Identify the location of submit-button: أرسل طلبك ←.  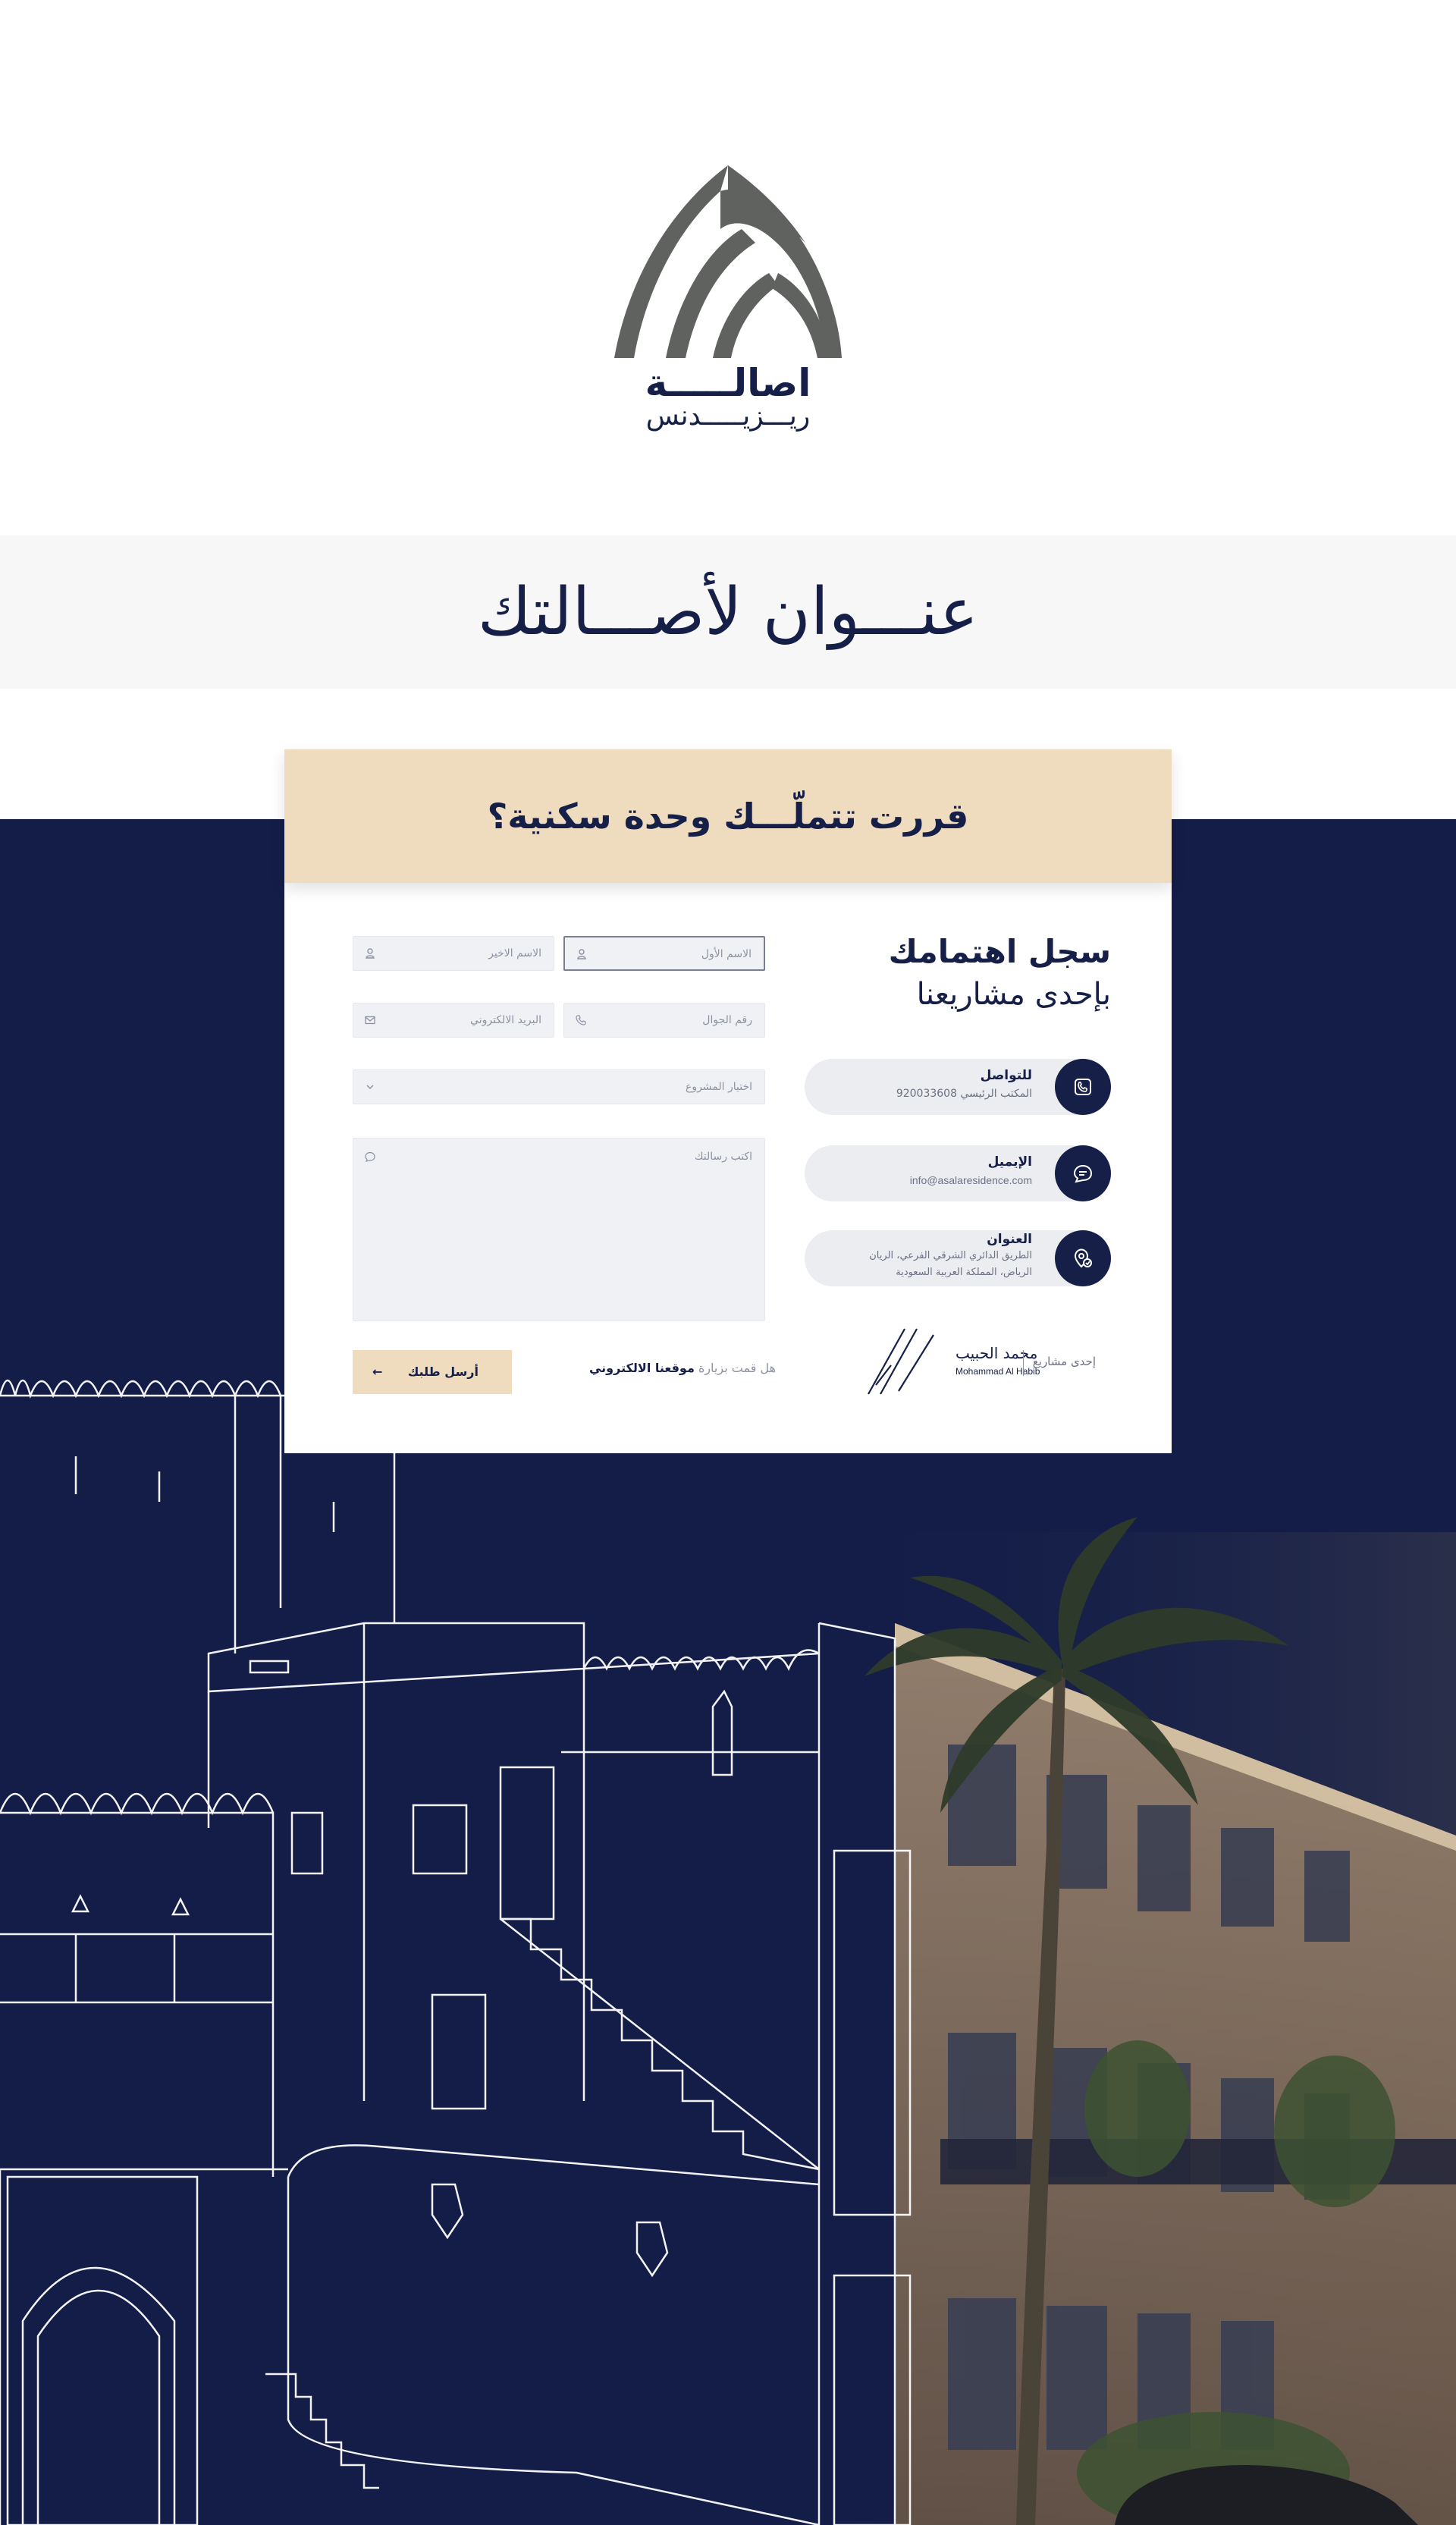
(432, 1372).